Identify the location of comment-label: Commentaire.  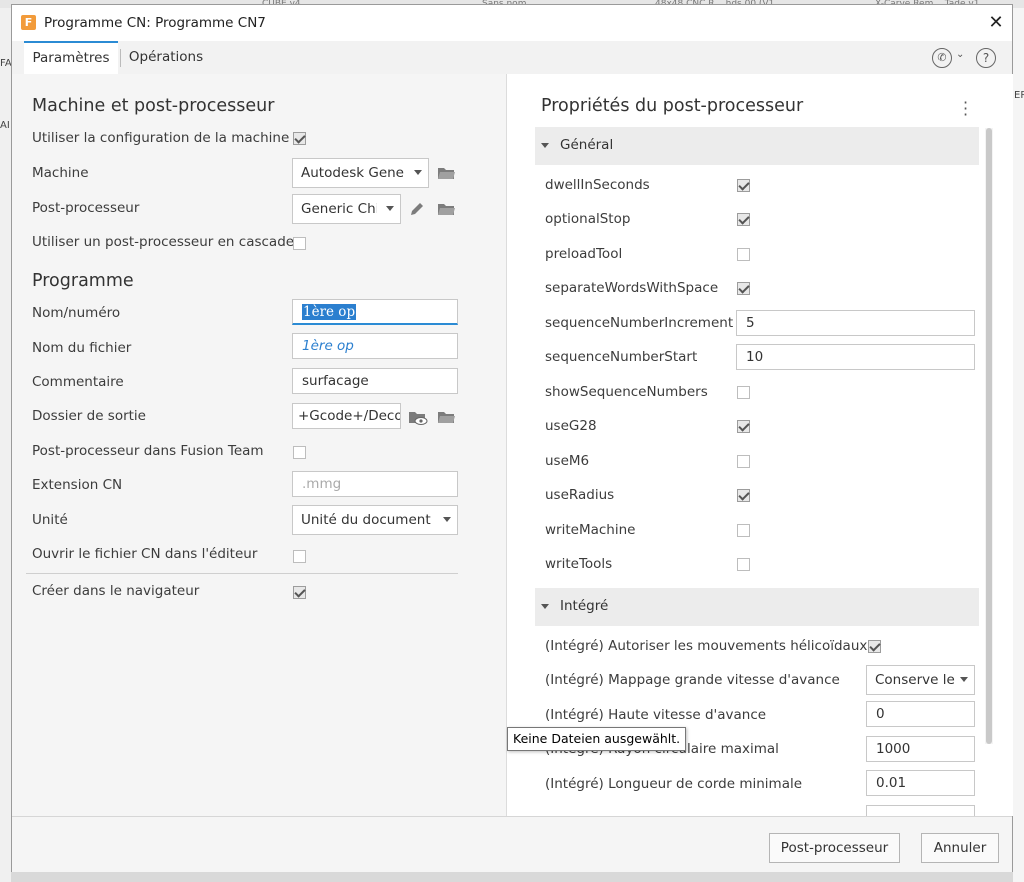
(78, 382).